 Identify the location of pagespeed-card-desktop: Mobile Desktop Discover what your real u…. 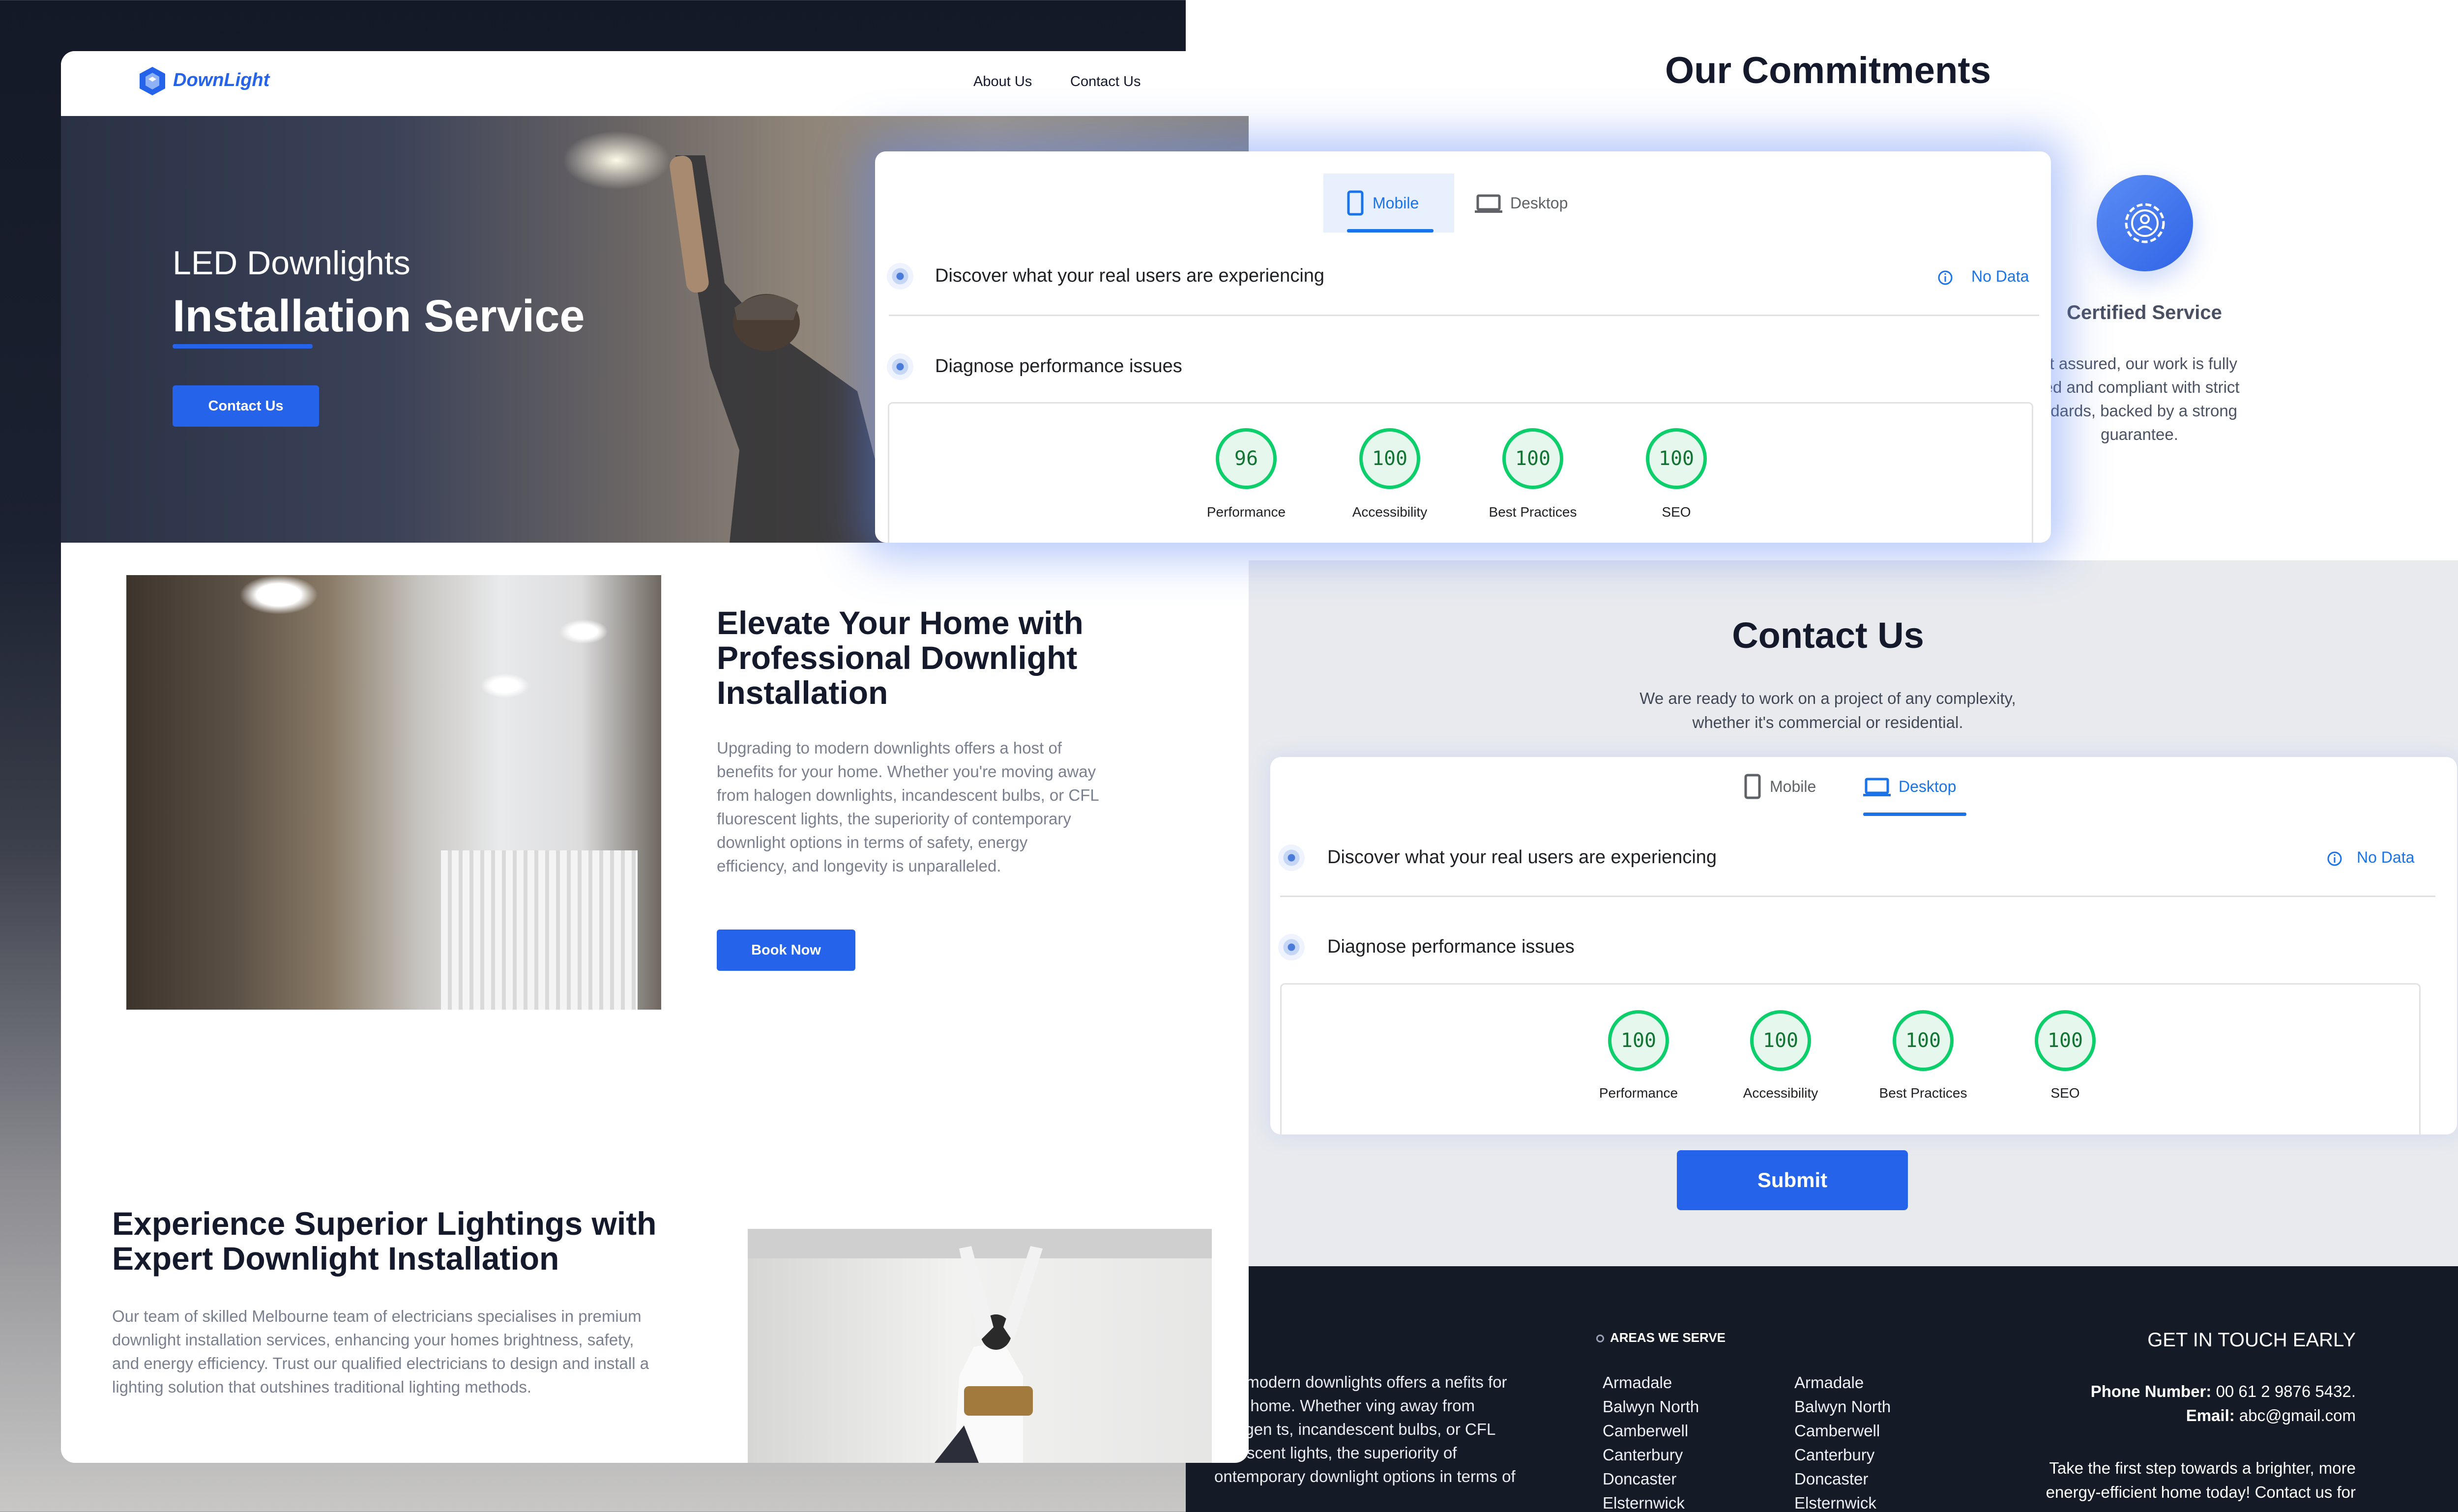
(1863, 945).